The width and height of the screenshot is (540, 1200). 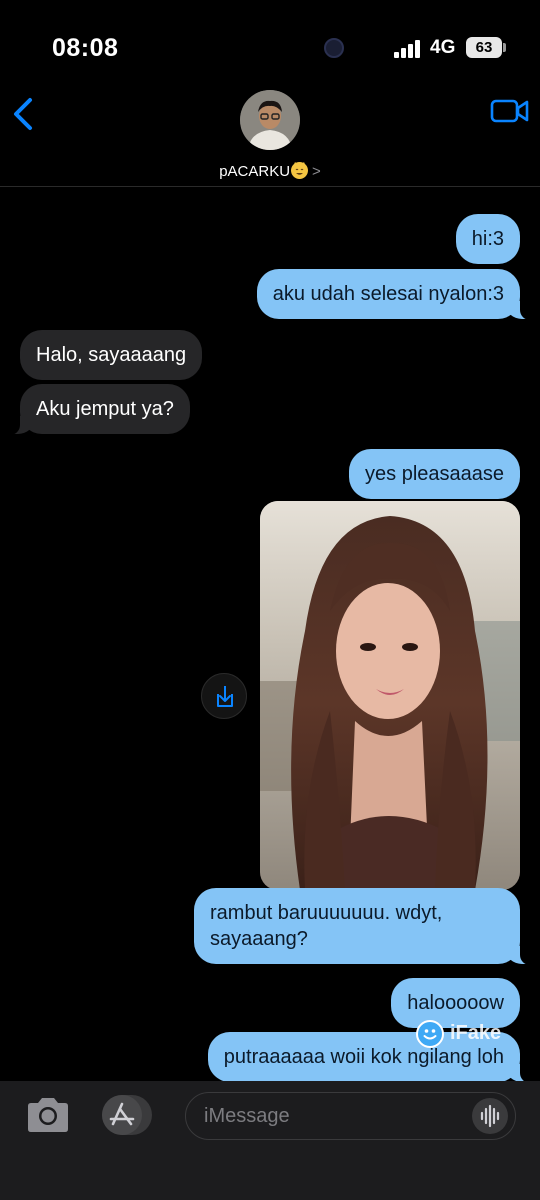 I want to click on save-photo-button, so click(x=224, y=696).